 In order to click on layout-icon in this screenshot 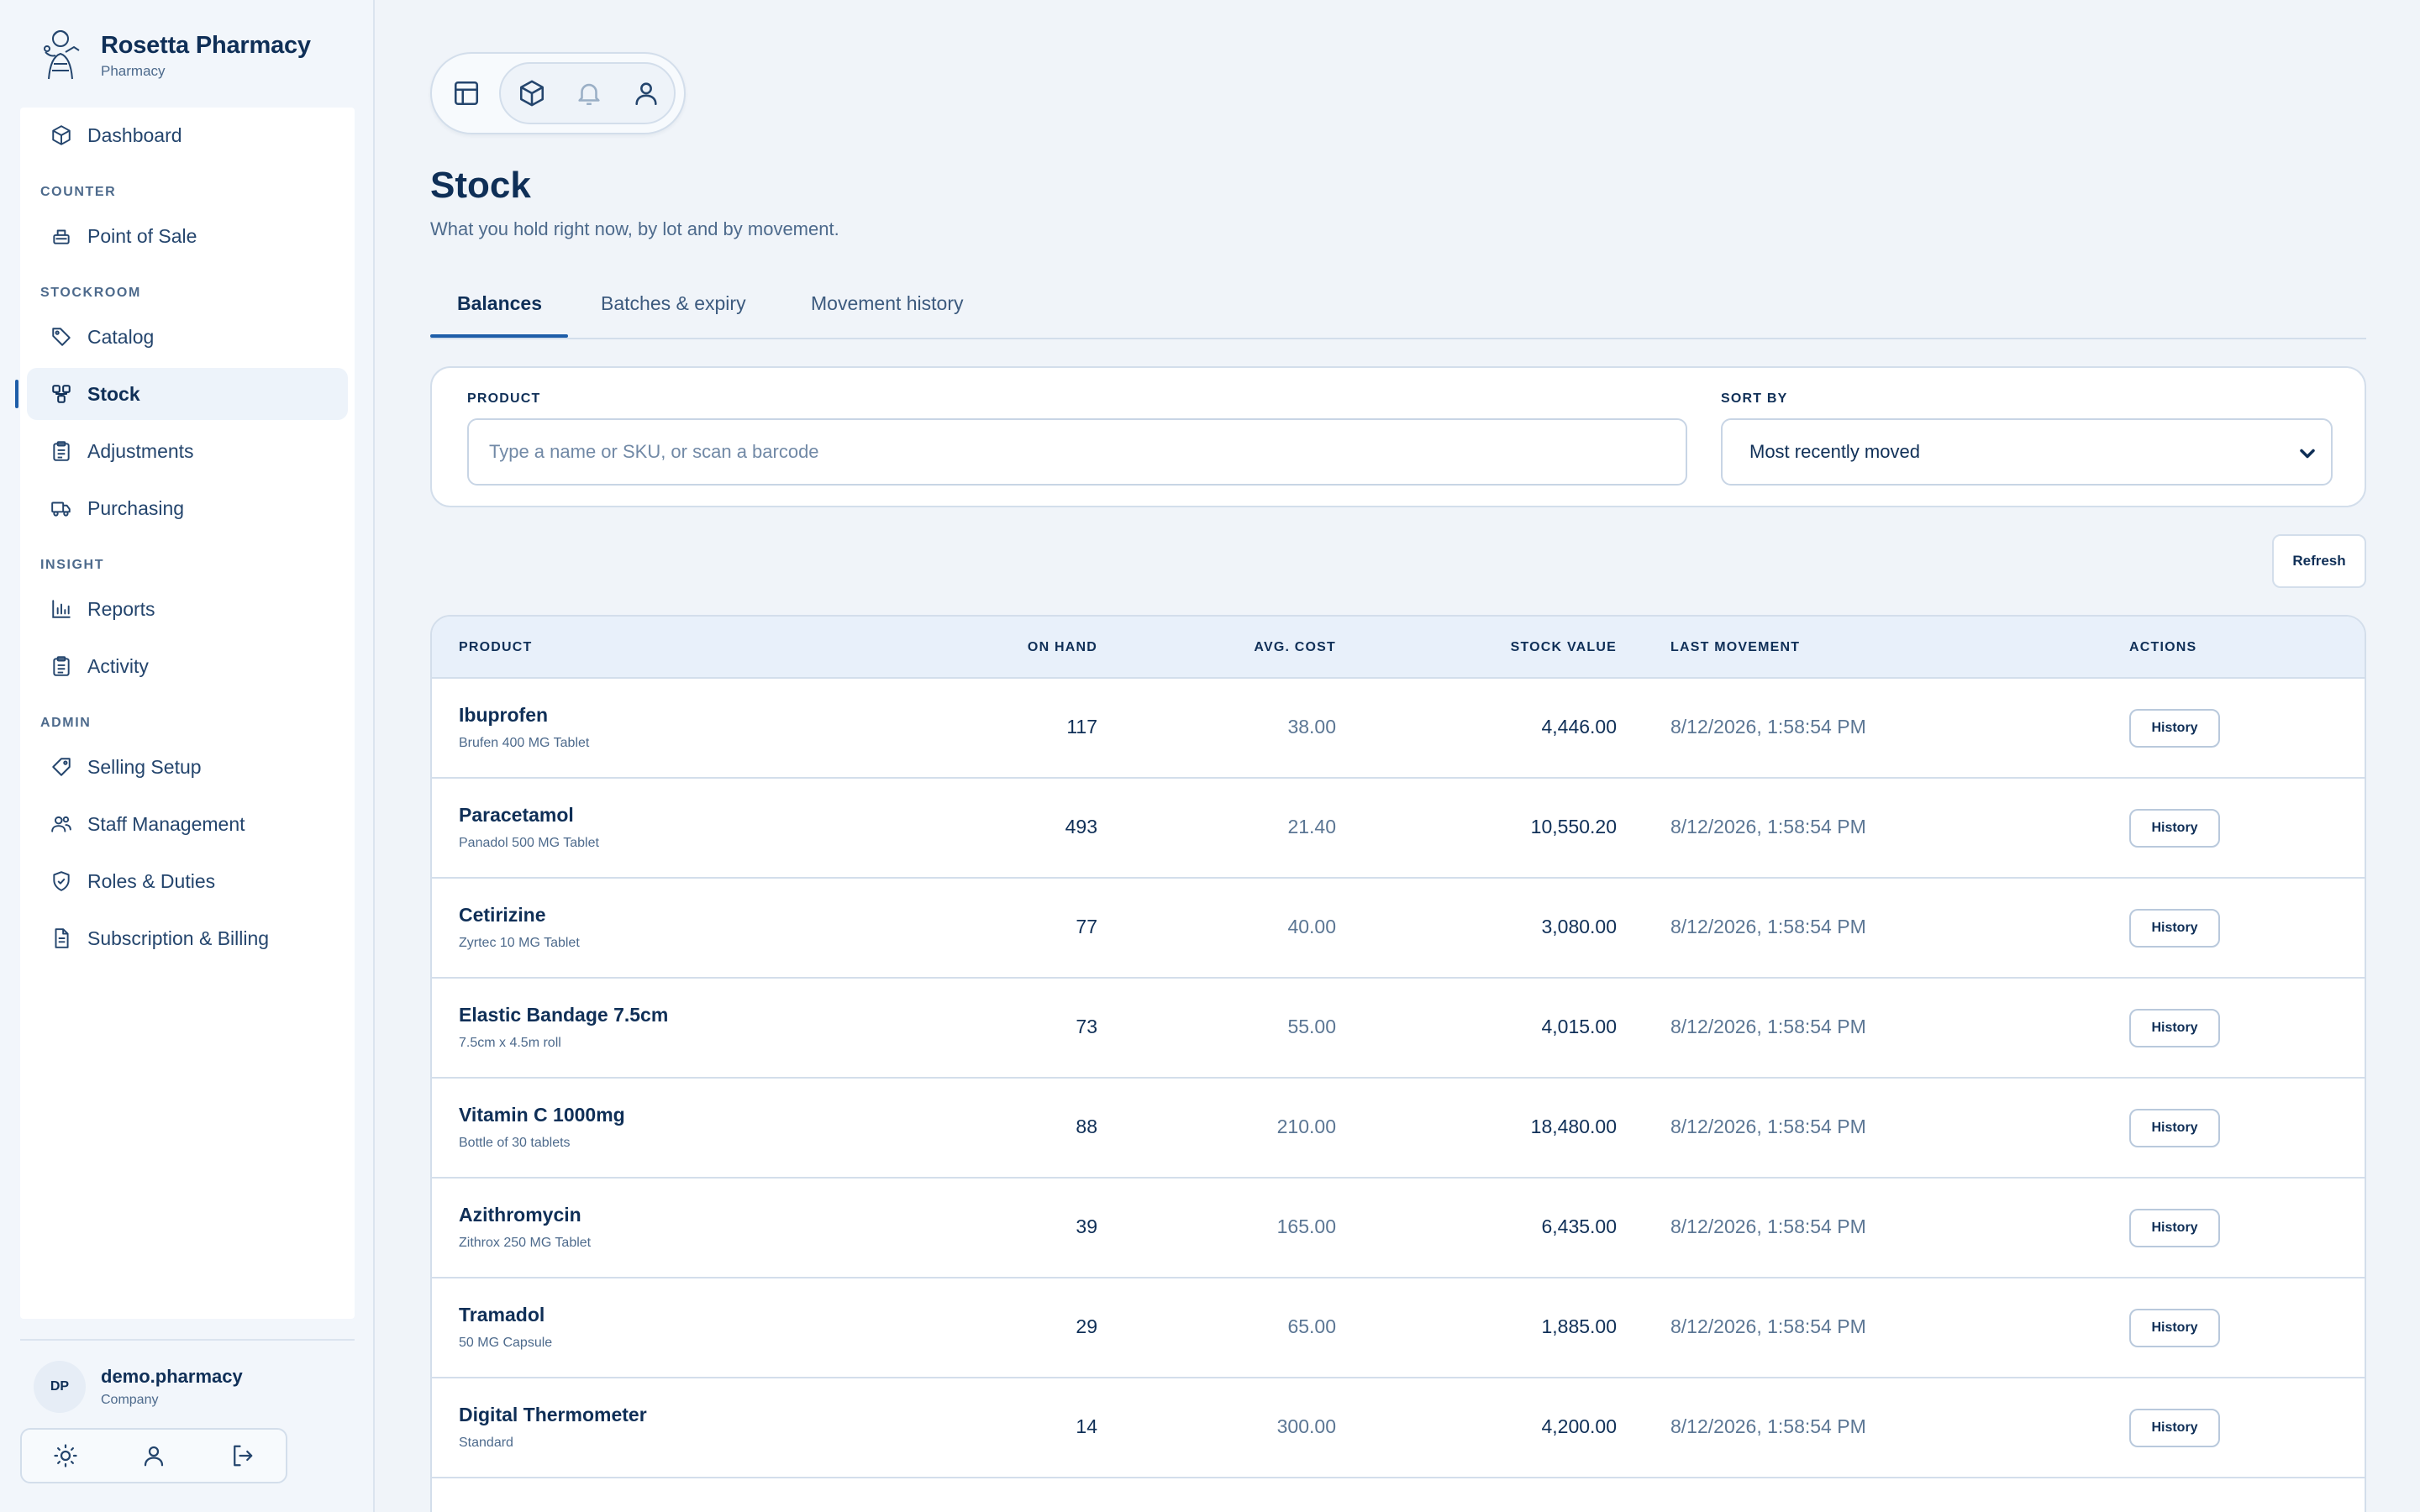, I will do `click(466, 93)`.